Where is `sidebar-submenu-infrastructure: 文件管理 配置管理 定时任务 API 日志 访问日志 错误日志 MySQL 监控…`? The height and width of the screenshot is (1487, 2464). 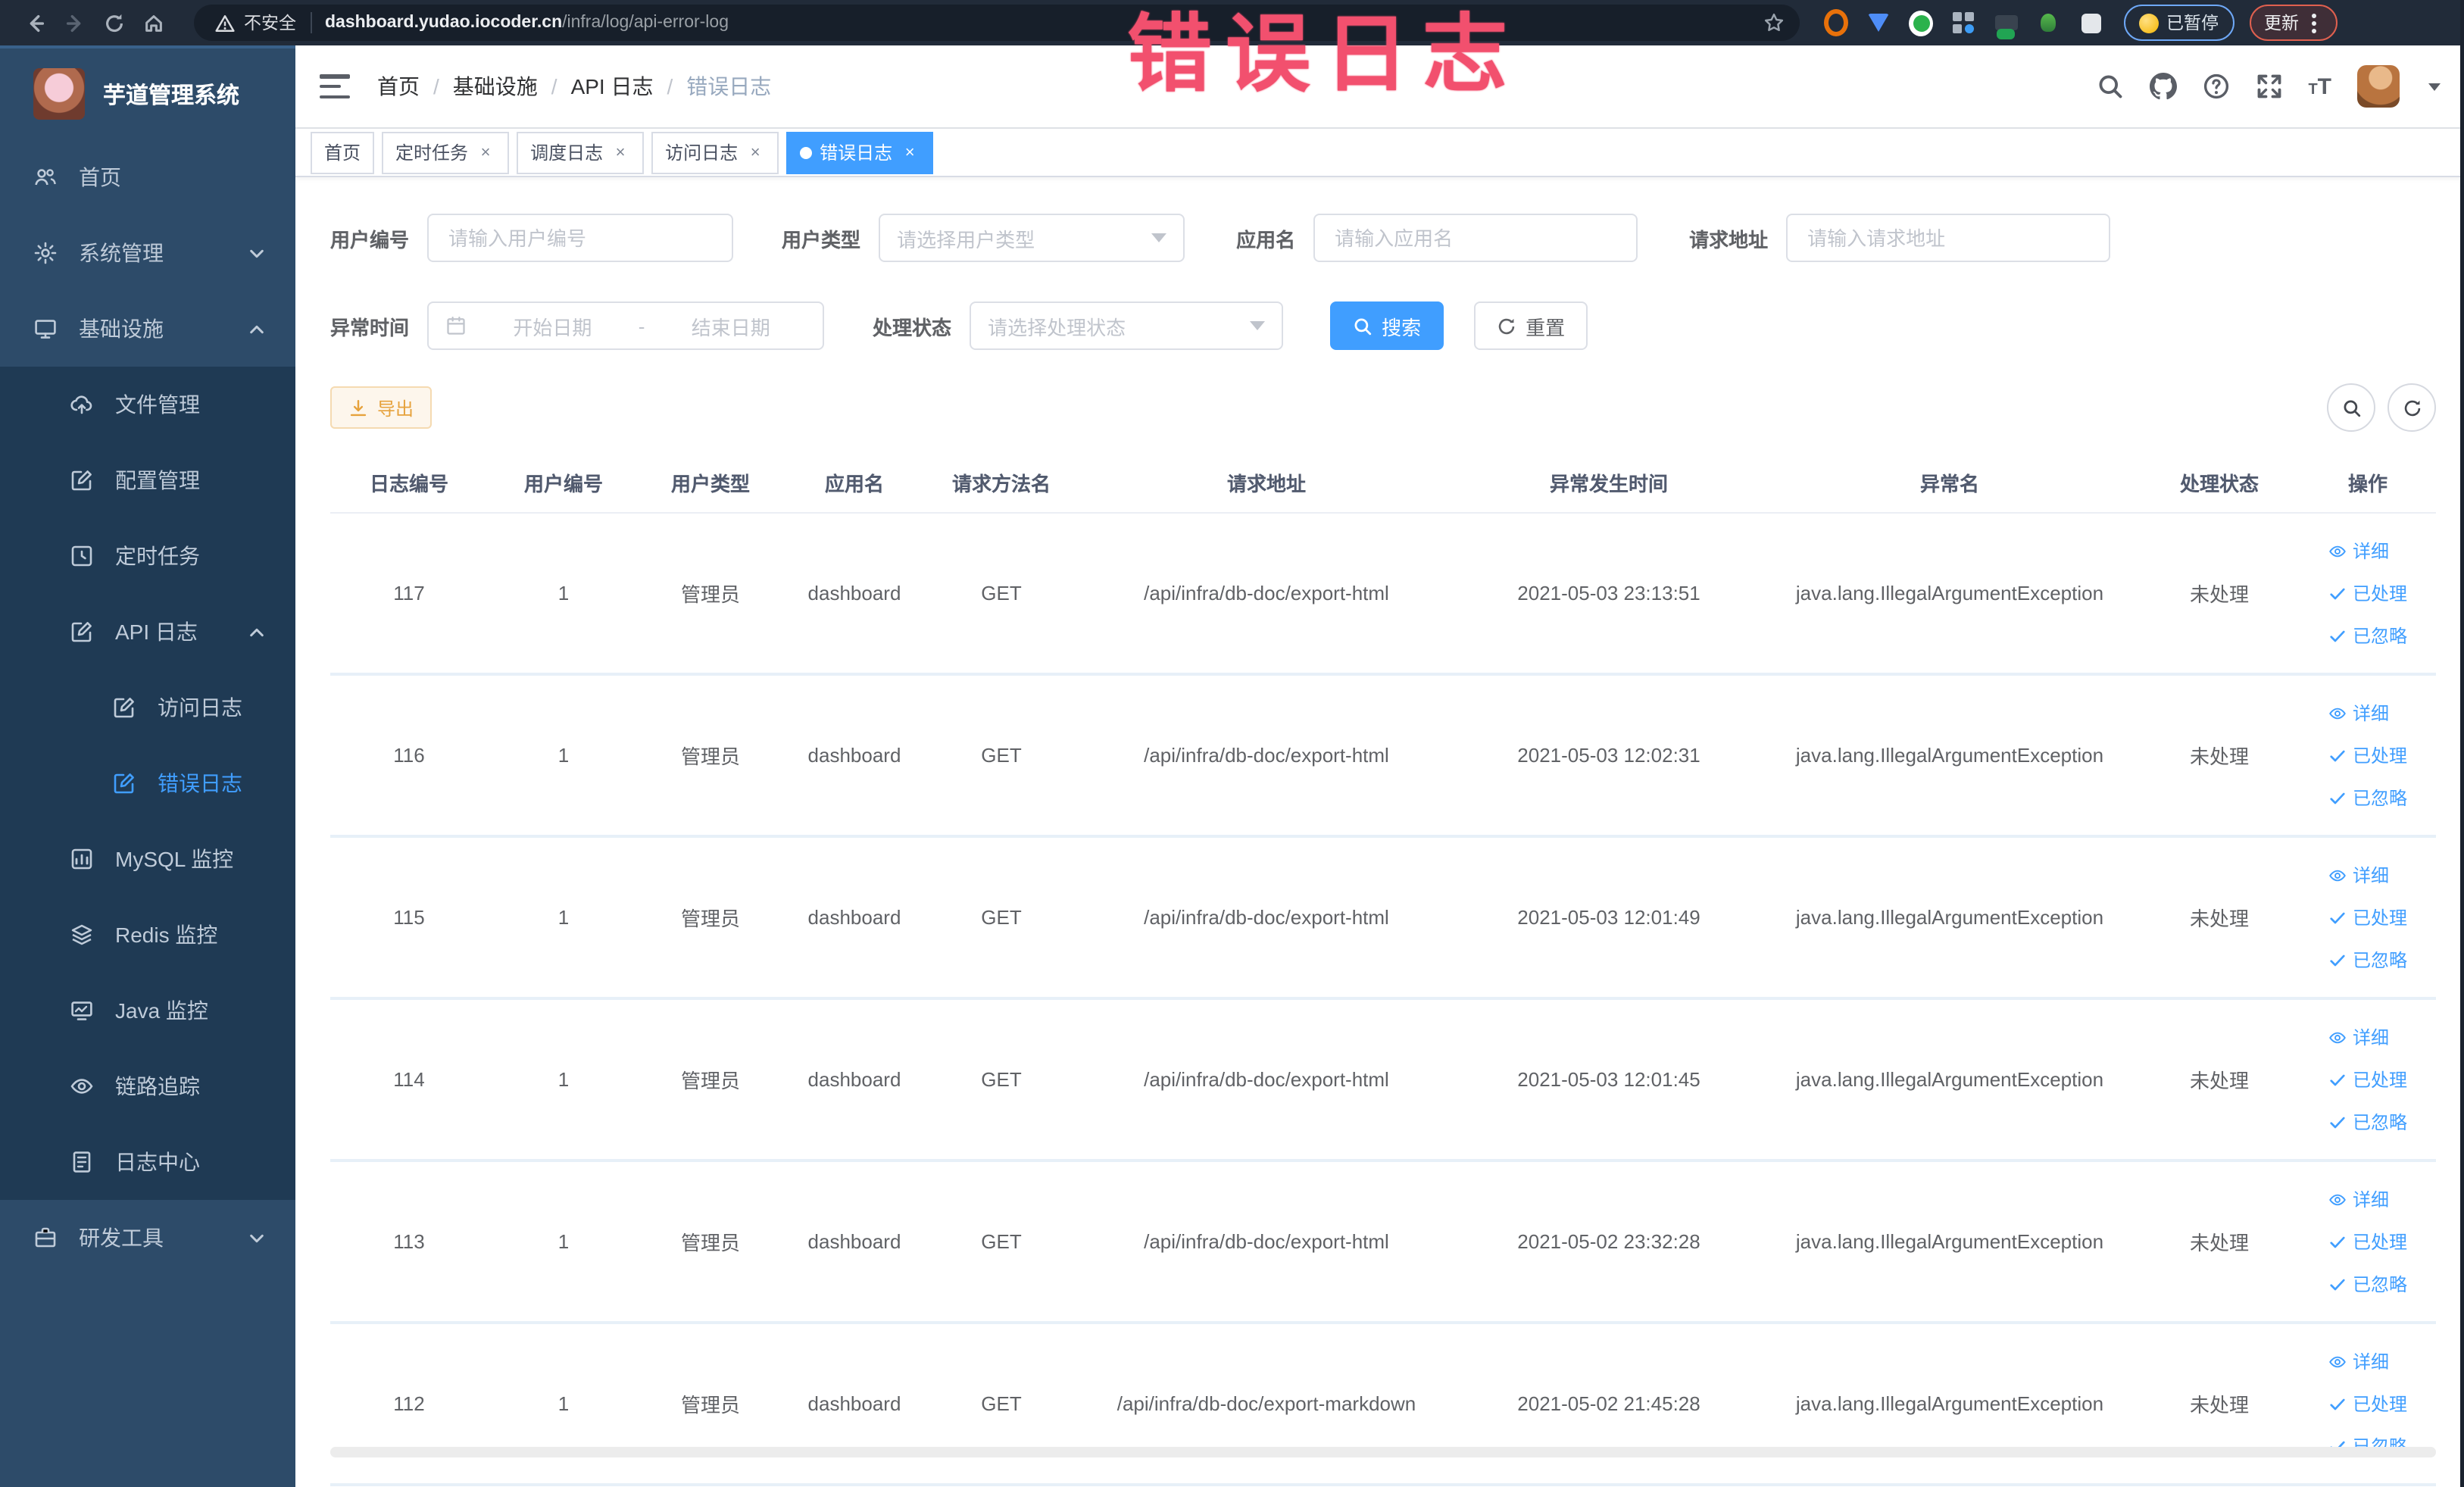 sidebar-submenu-infrastructure: 文件管理 配置管理 定时任务 API 日志 访问日志 错误日志 MySQL 监控… is located at coordinates (147, 783).